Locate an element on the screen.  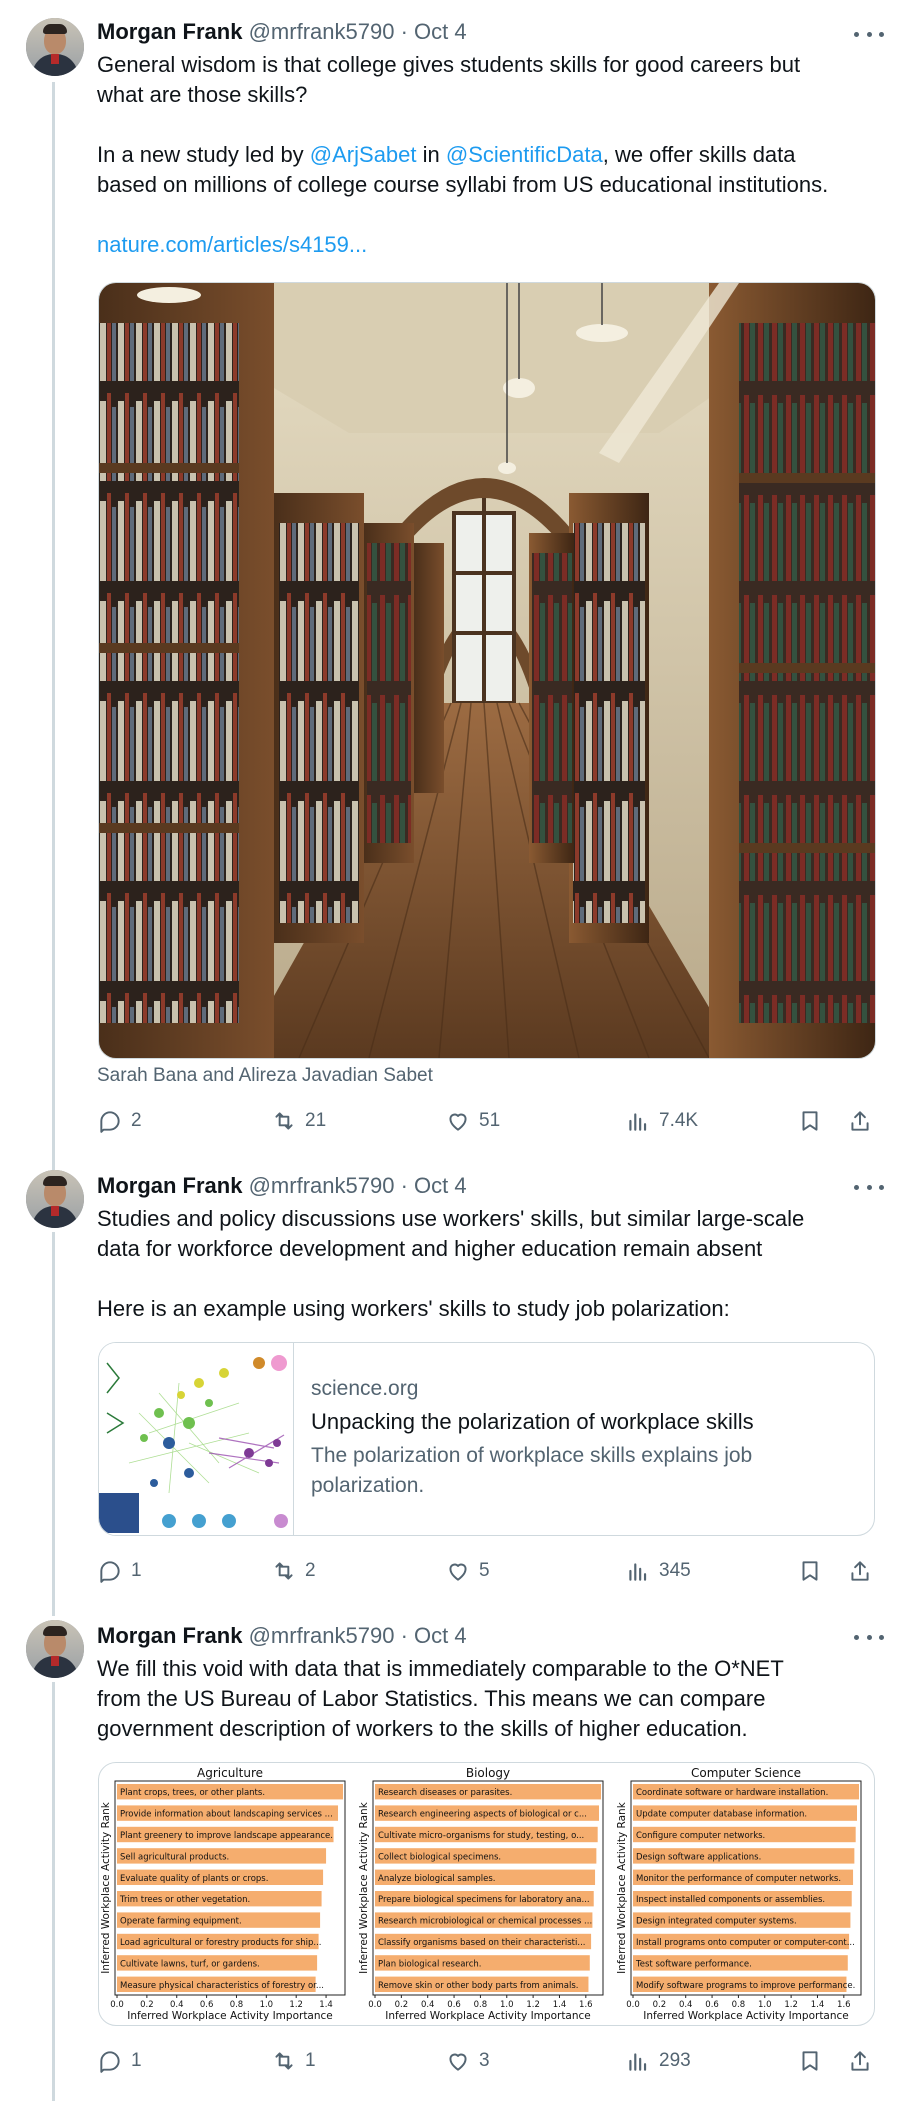
retweet-count: 2 is located at coordinates (310, 1570).